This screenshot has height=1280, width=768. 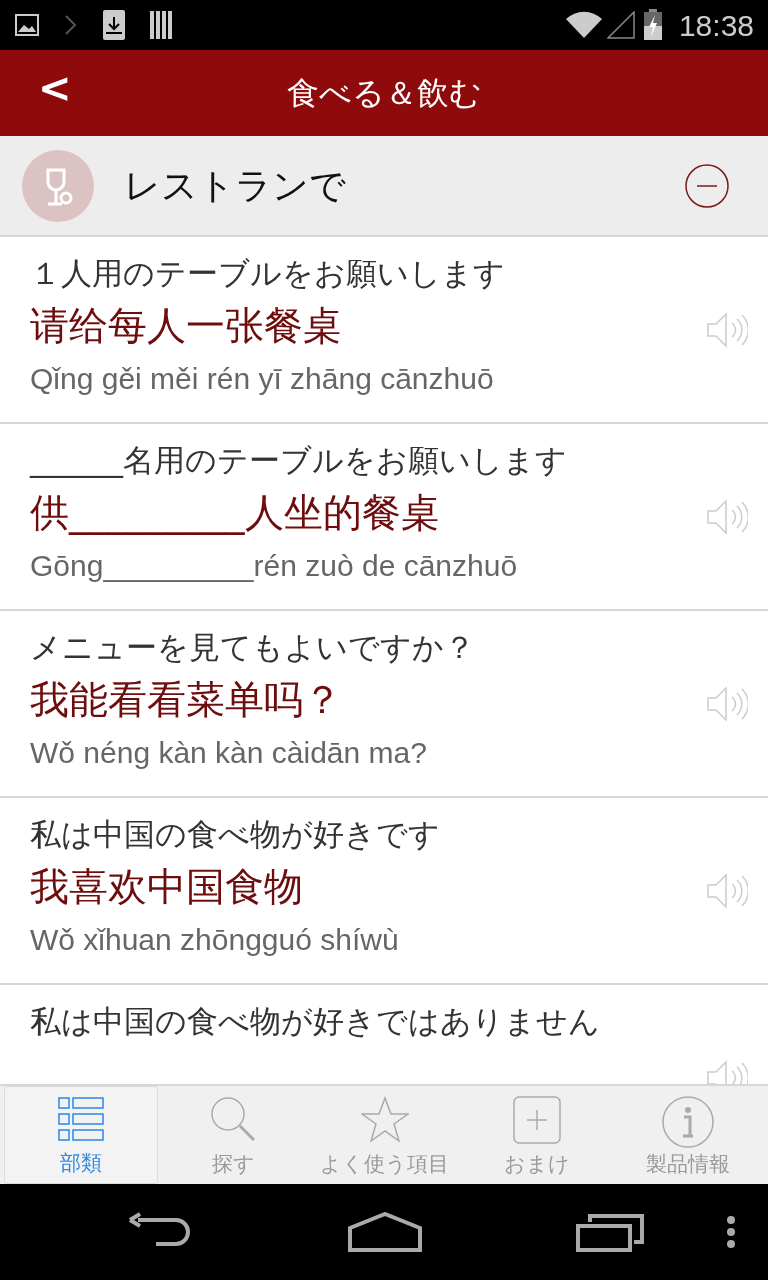 What do you see at coordinates (55, 88) in the screenshot?
I see `back-button: <` at bounding box center [55, 88].